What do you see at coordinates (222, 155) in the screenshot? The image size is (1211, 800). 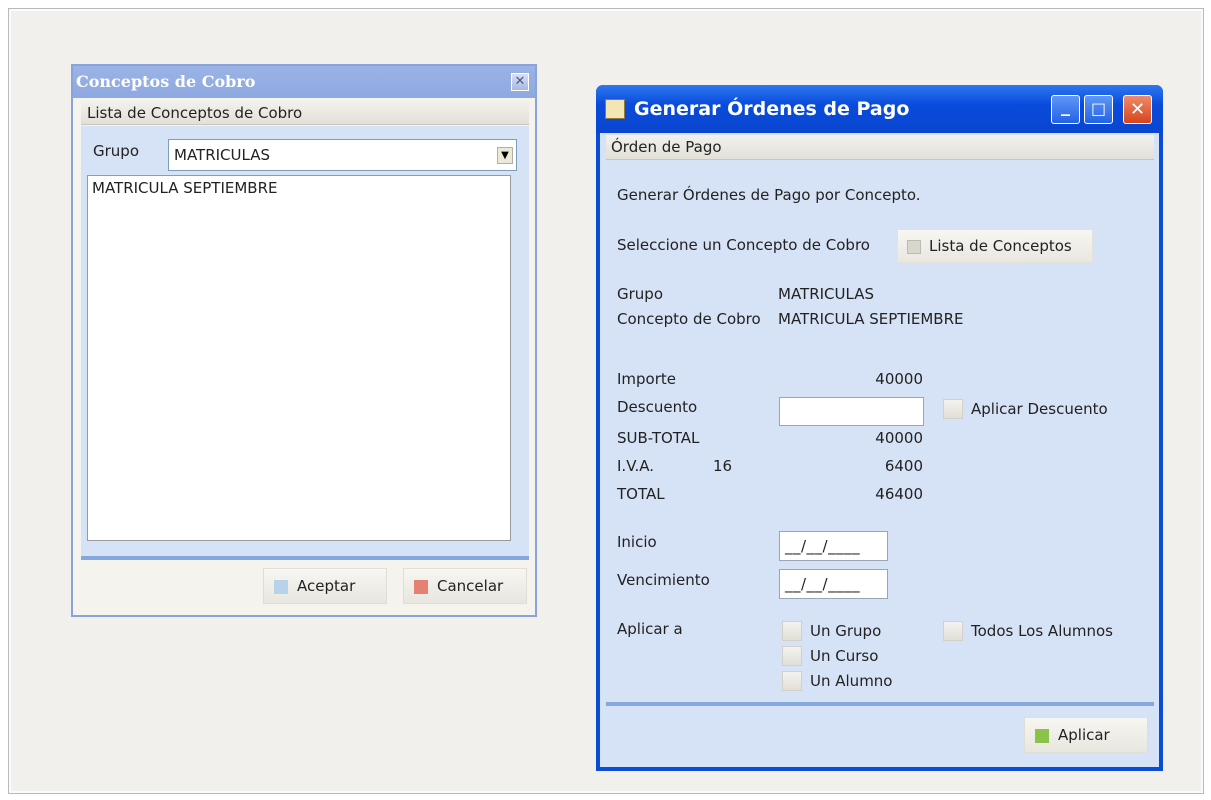 I see `grupo-select-value: MATRICULAS` at bounding box center [222, 155].